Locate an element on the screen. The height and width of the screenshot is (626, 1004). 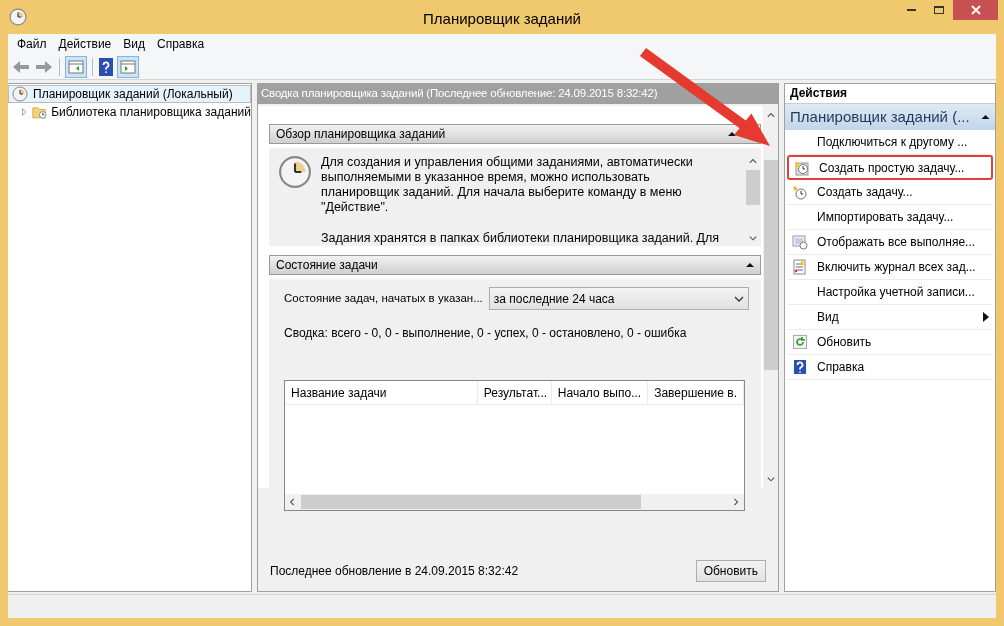
action-item: Обновить is located at coordinates (890, 342).